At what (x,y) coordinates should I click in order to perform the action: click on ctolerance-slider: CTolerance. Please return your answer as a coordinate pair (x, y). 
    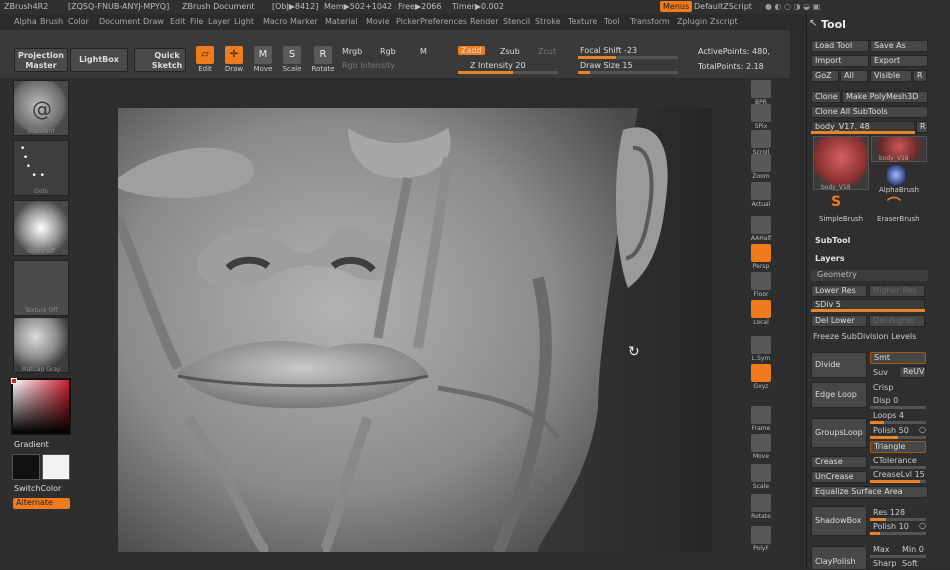
    Looking at the image, I should click on (895, 460).